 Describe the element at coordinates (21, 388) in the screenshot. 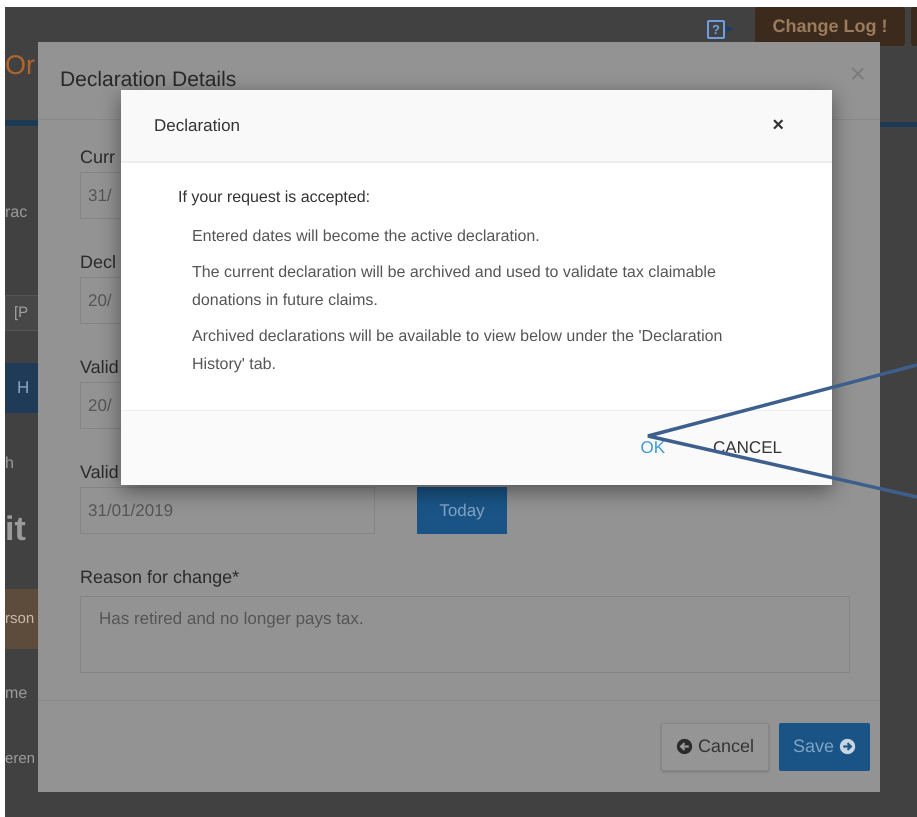

I see `tab: H` at that location.